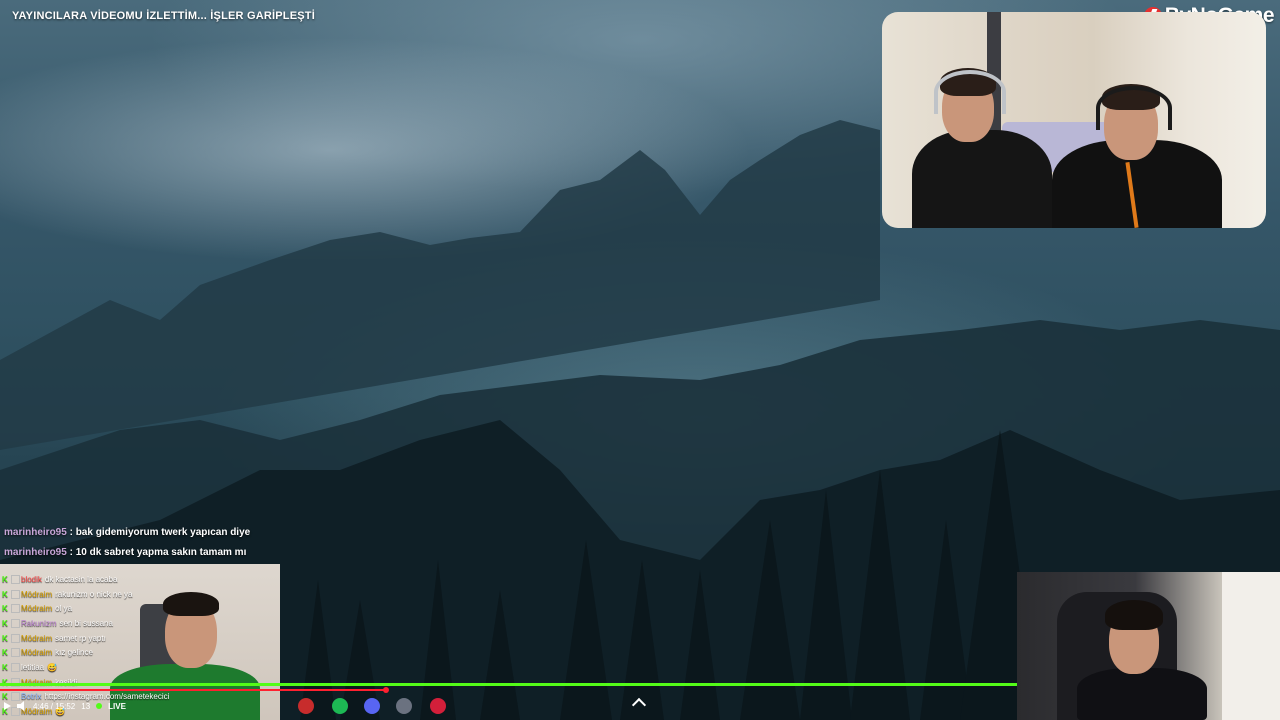  What do you see at coordinates (117, 706) in the screenshot?
I see `live-label: LIVE` at bounding box center [117, 706].